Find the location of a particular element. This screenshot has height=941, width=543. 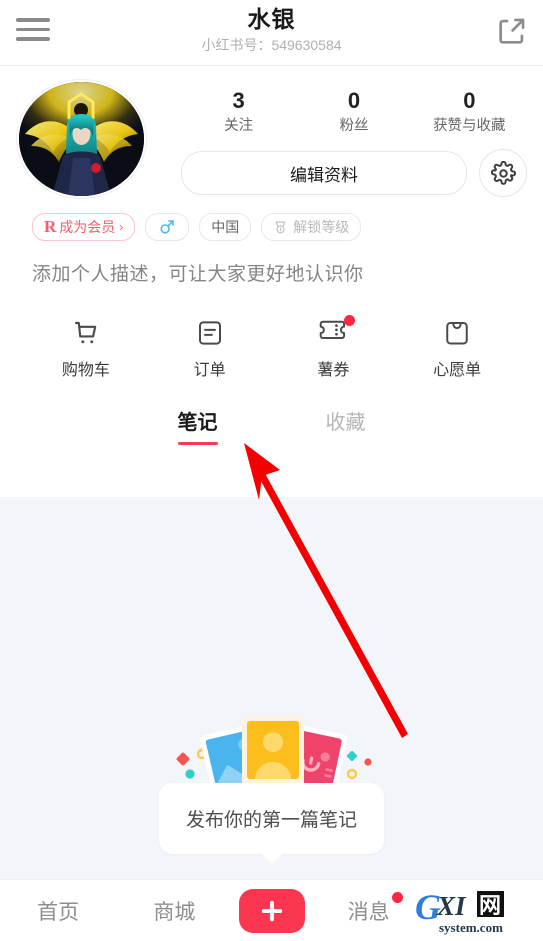

gear-icon is located at coordinates (503, 173).